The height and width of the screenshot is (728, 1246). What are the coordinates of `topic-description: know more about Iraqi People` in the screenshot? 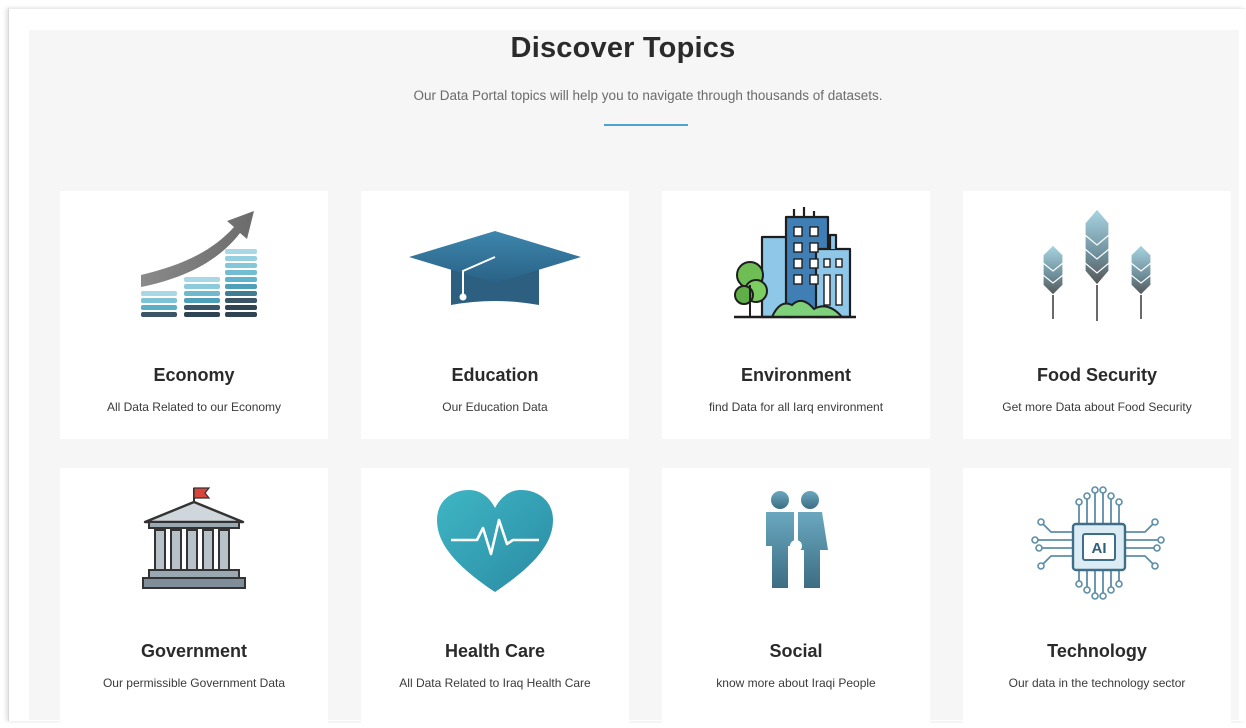 It's located at (796, 683).